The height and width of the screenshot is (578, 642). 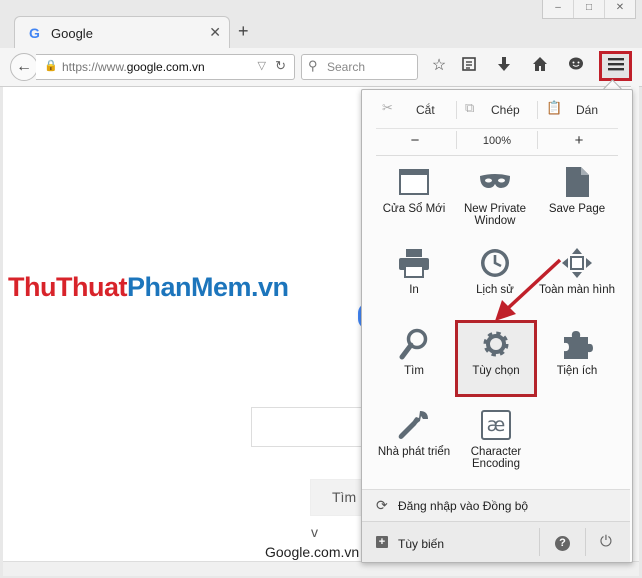 I want to click on reload-icon: ↻, so click(x=280, y=66).